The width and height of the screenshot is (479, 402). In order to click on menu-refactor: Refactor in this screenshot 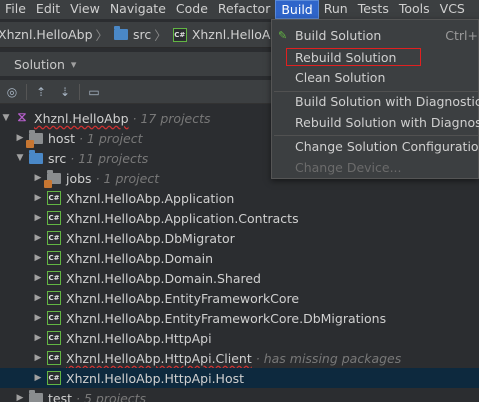, I will do `click(244, 9)`.